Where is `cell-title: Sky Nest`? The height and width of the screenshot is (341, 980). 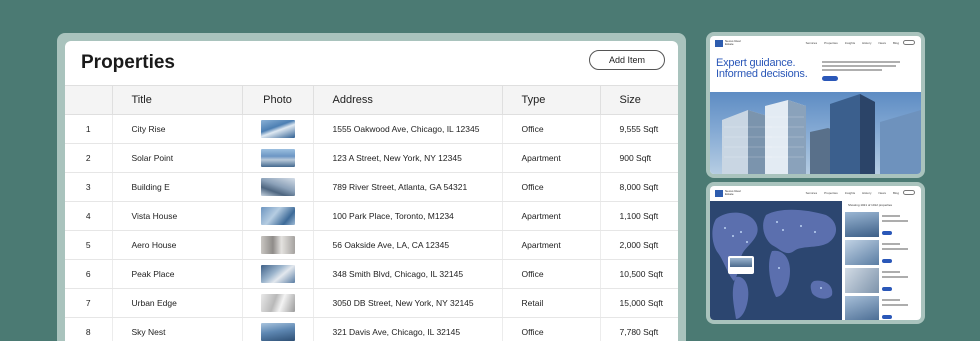
cell-title: Sky Nest is located at coordinates (177, 329).